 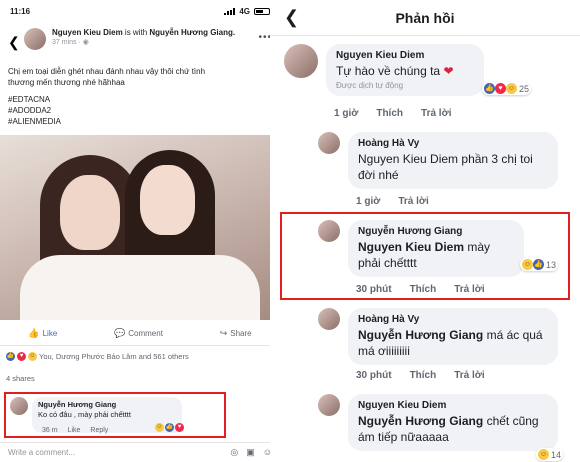 What do you see at coordinates (114, 356) in the screenshot?
I see `reactions-text: You, Dương Phước Bảo Lâm and 561 others` at bounding box center [114, 356].